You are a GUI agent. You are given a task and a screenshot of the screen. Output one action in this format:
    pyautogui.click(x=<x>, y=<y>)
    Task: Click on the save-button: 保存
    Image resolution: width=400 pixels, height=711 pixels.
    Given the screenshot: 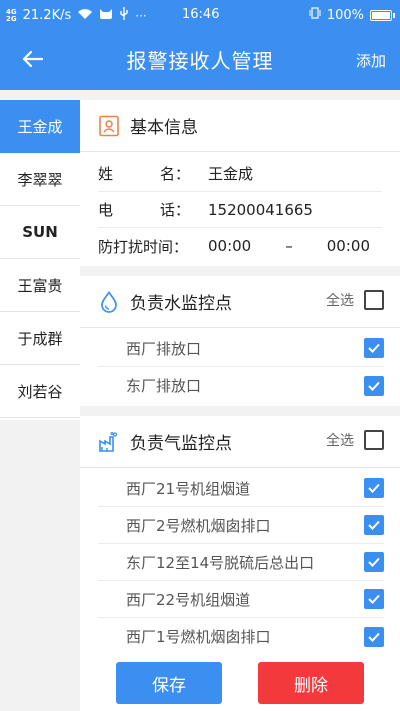 What is the action you would take?
    pyautogui.click(x=169, y=683)
    